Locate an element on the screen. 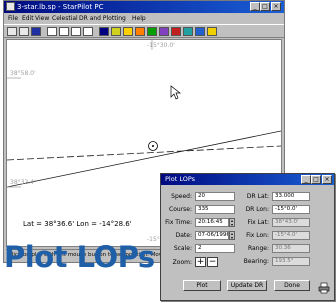 The image size is (336, 303). planet-icon is located at coordinates (140, 31).